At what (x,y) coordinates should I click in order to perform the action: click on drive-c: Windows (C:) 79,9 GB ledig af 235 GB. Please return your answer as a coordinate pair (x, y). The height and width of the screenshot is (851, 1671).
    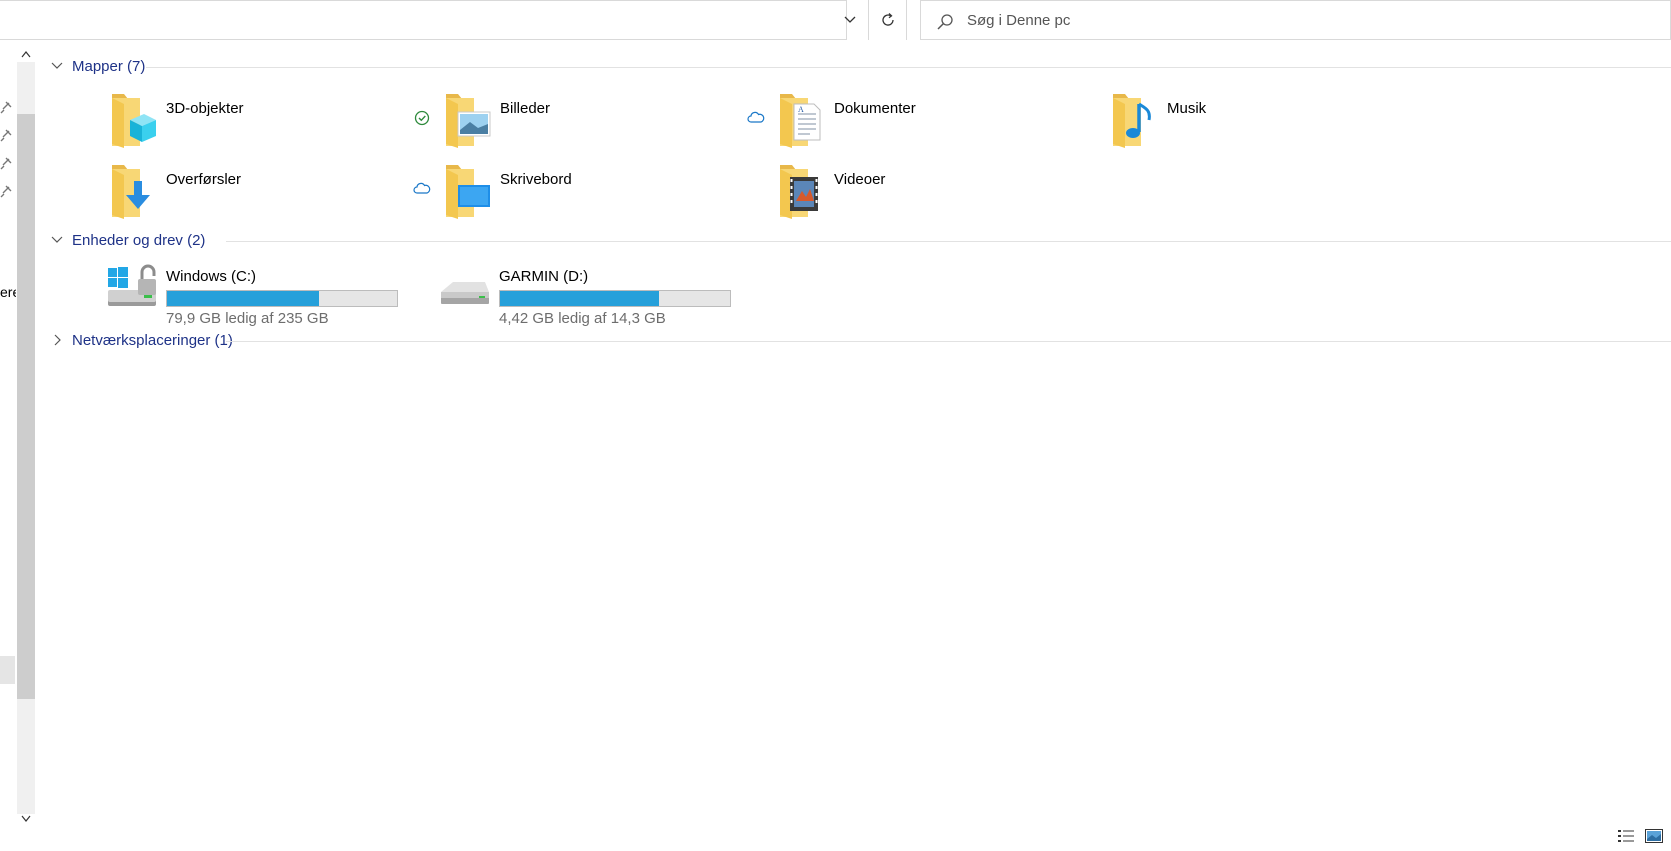
    Looking at the image, I should click on (279, 294).